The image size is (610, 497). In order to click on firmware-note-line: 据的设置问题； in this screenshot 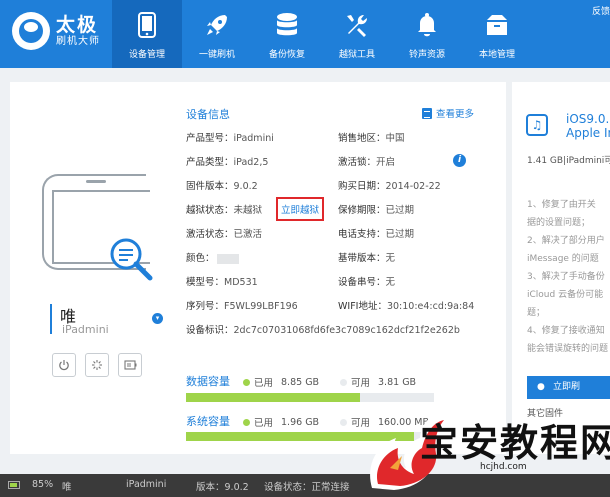, I will do `click(559, 223)`.